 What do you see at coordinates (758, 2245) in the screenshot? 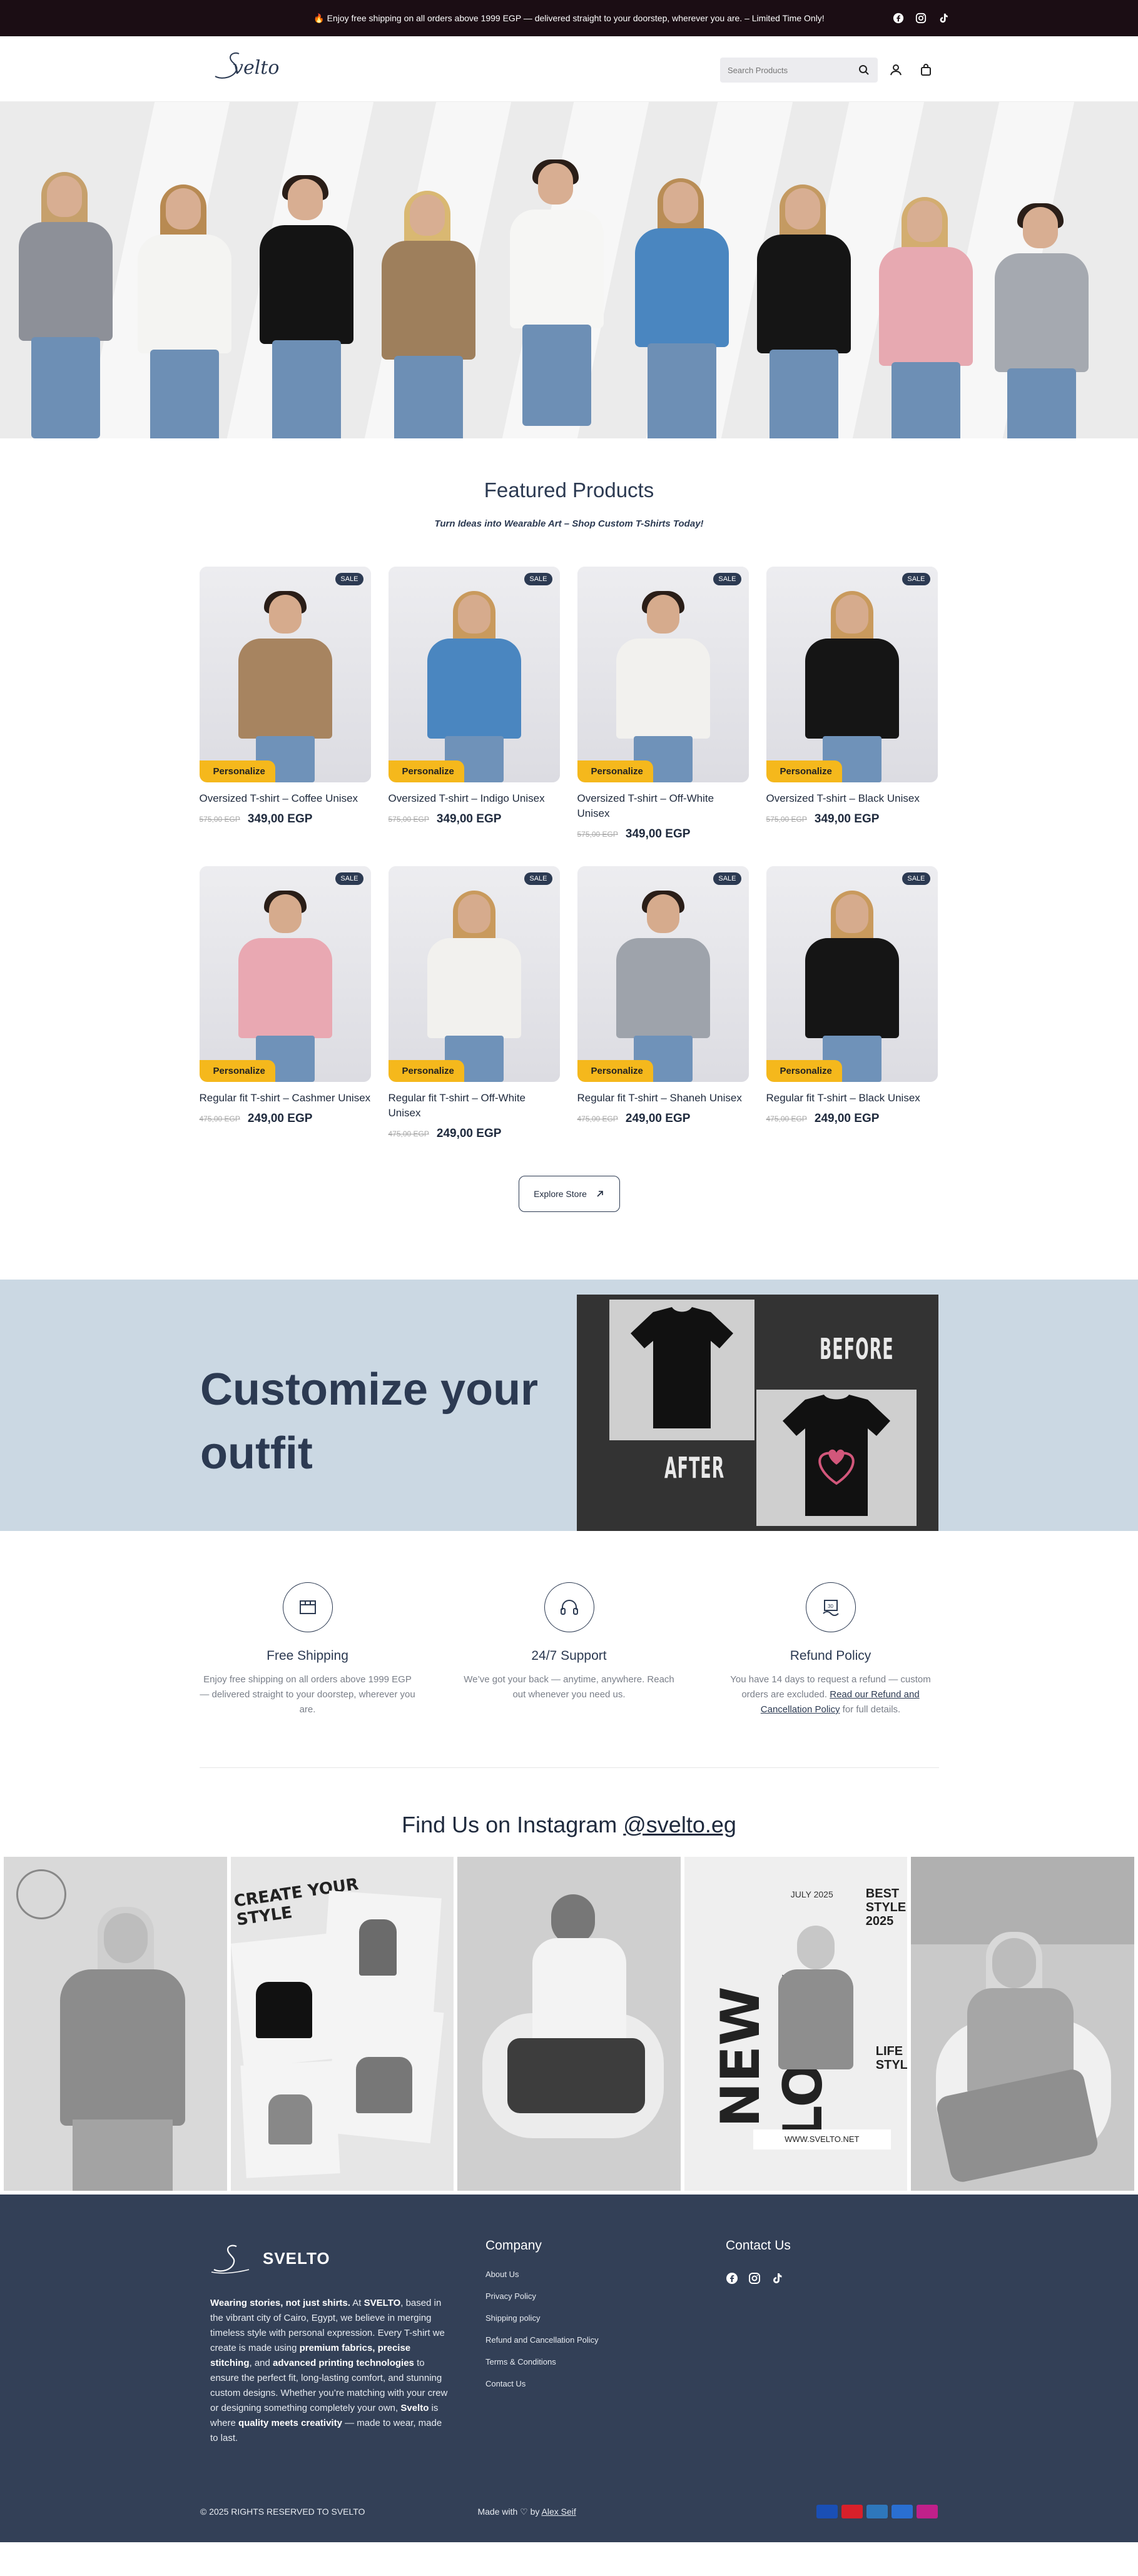
I see `footer-contact-title: Contact Us` at bounding box center [758, 2245].